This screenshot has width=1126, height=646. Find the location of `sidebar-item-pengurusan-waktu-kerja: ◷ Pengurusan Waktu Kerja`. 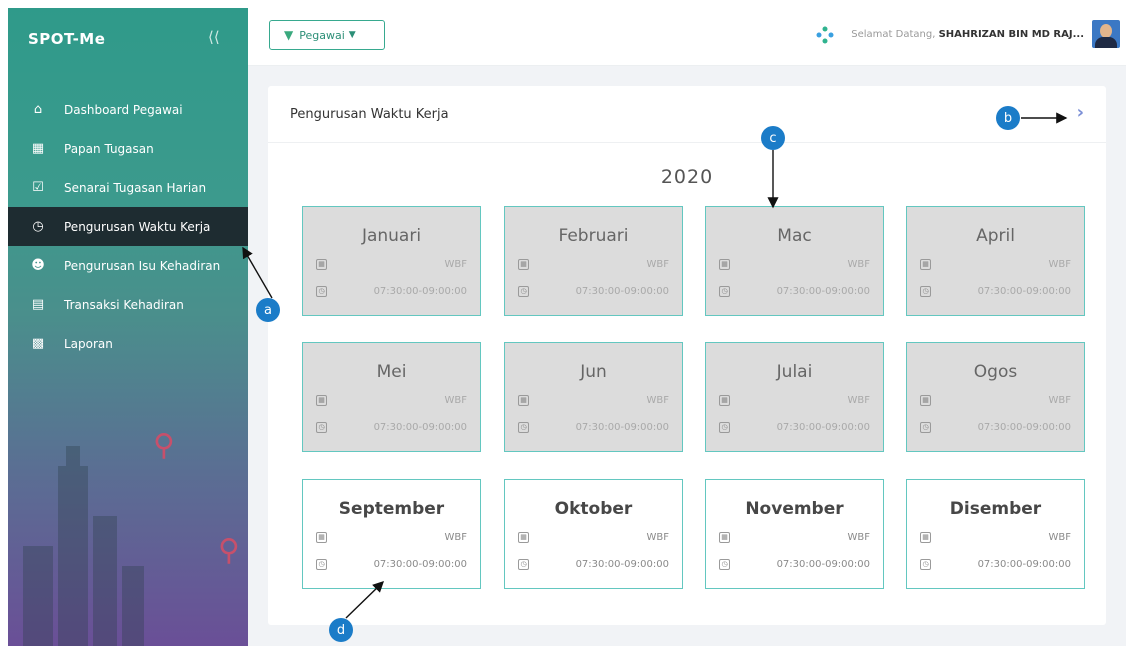

sidebar-item-pengurusan-waktu-kerja: ◷ Pengurusan Waktu Kerja is located at coordinates (128, 226).